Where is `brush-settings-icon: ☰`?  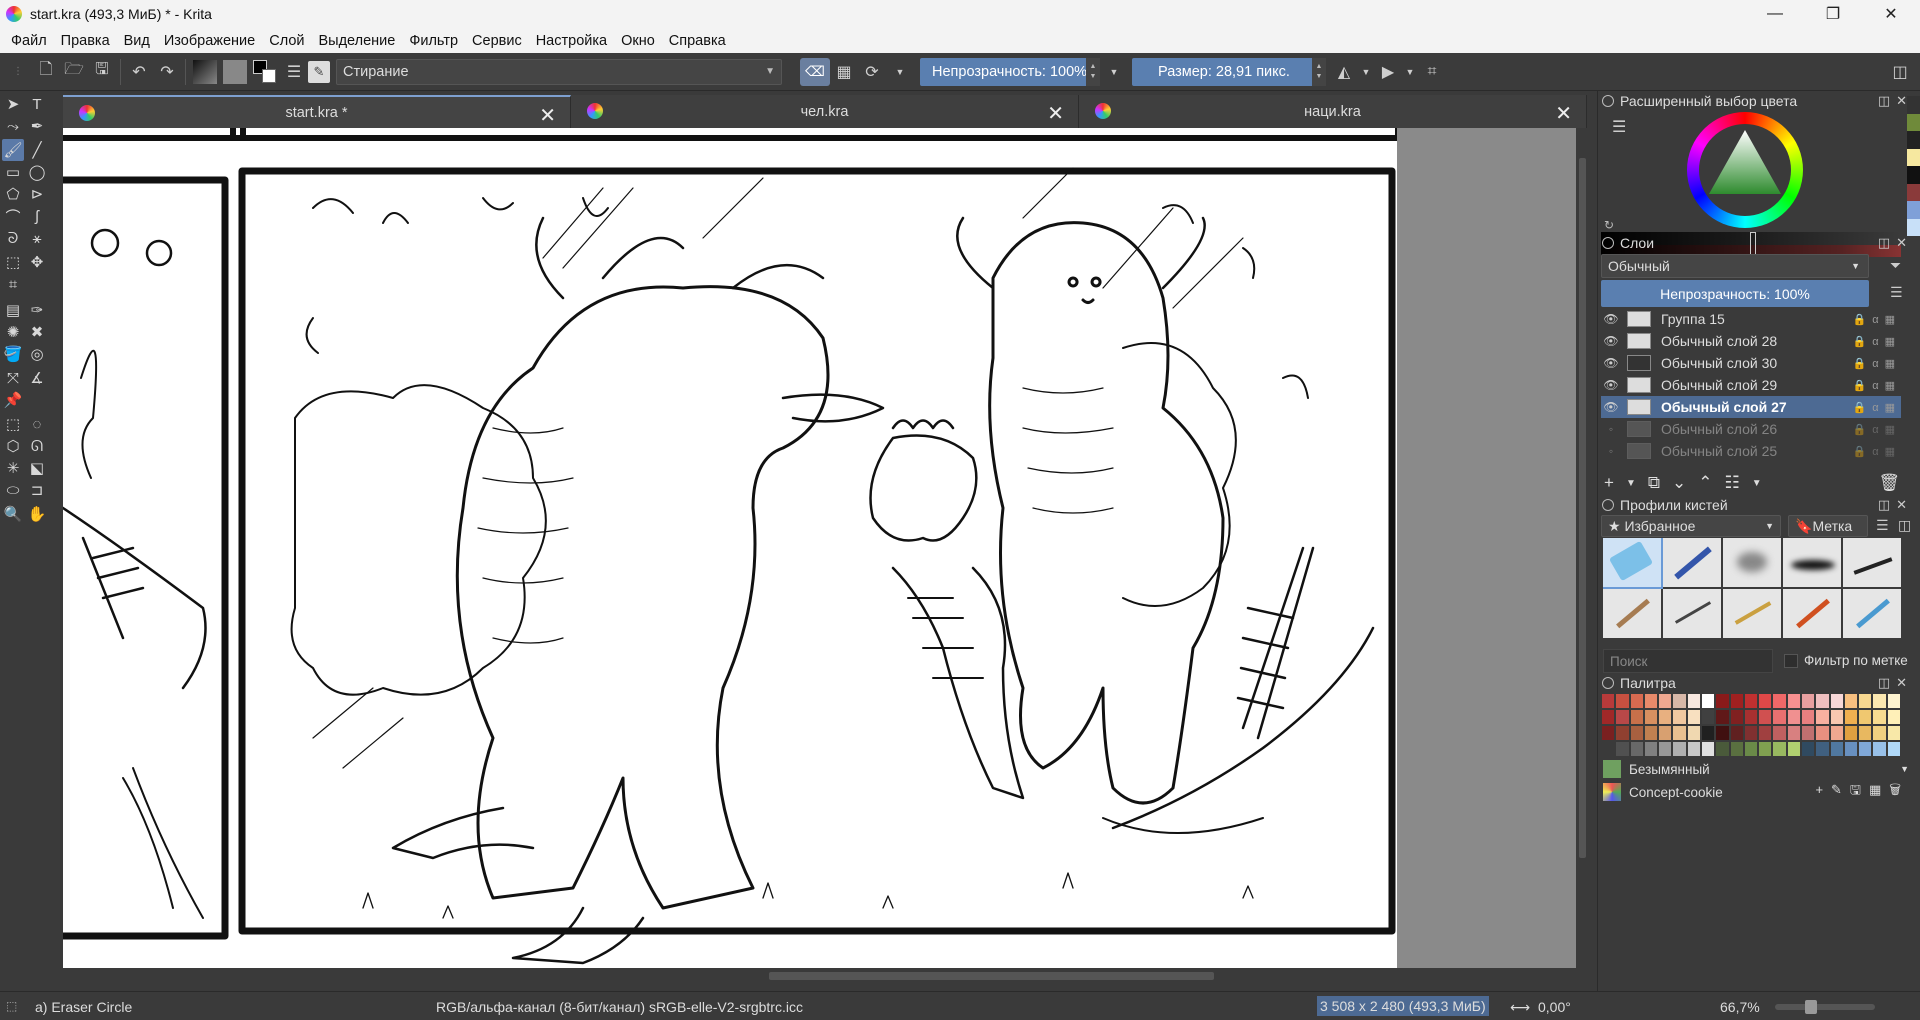
brush-settings-icon: ☰ is located at coordinates (294, 72).